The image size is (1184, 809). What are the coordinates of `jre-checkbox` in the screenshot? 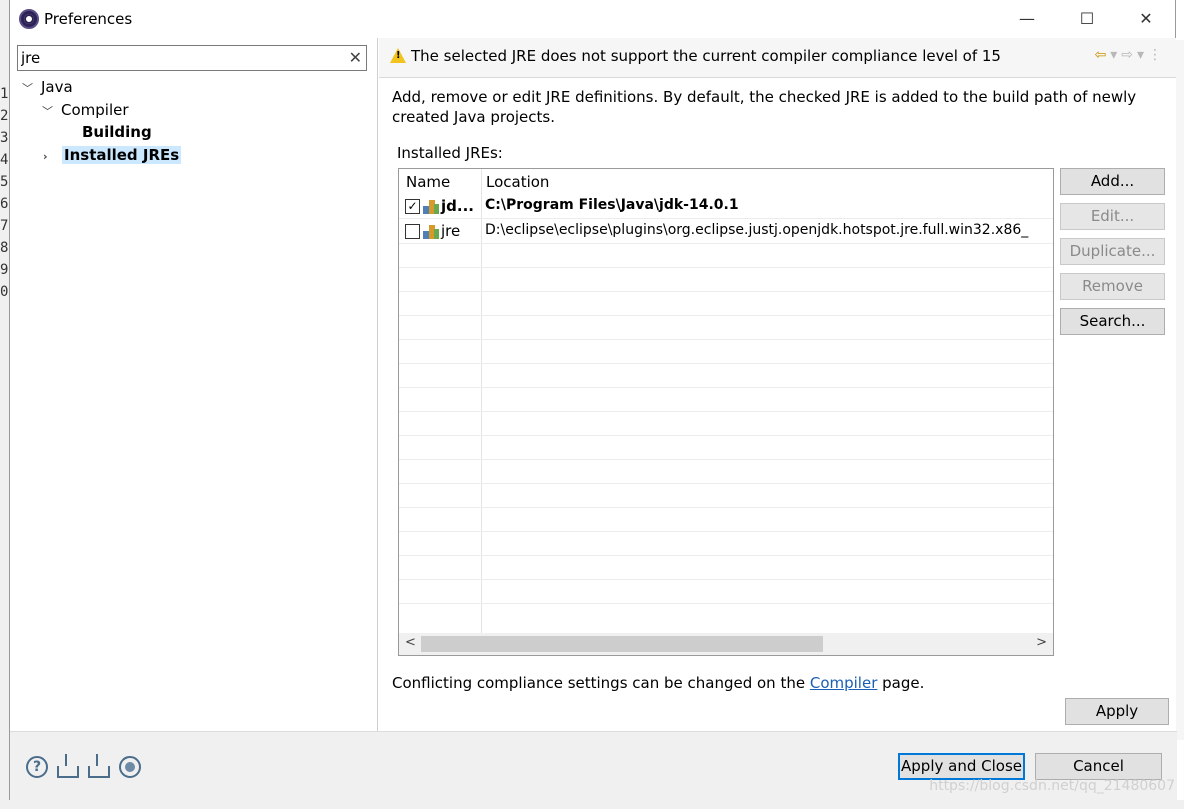 It's located at (412, 231).